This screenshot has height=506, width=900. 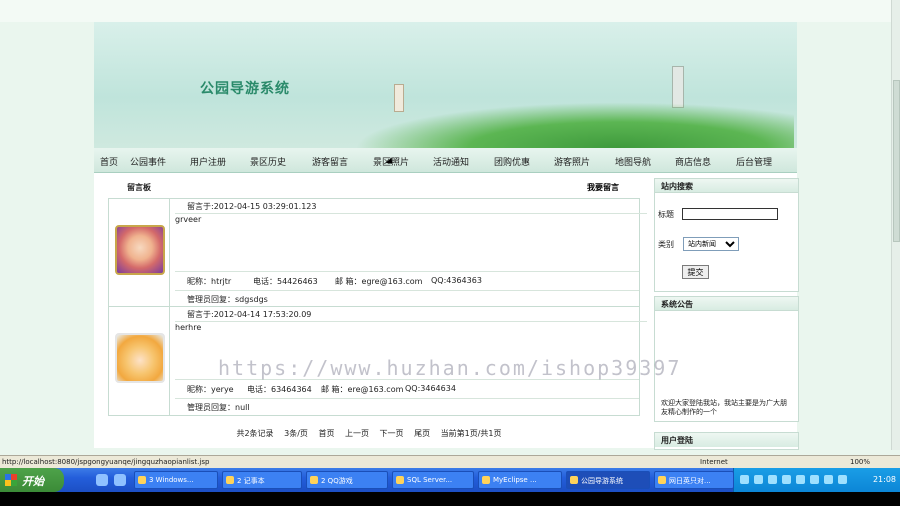 I want to click on site-search-box: 站内搜索 标题 类别 站内新闻 提交, so click(x=726, y=235).